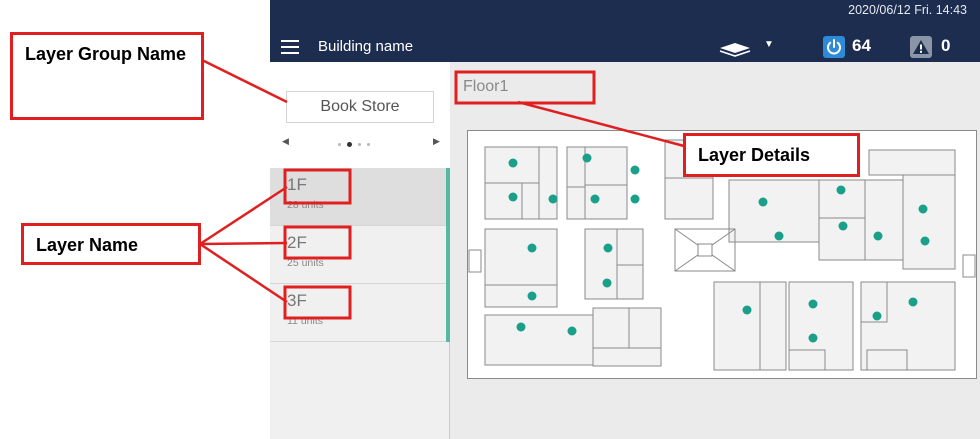 Image resolution: width=980 pixels, height=439 pixels. What do you see at coordinates (305, 263) in the screenshot?
I see `layer-units: 25 units` at bounding box center [305, 263].